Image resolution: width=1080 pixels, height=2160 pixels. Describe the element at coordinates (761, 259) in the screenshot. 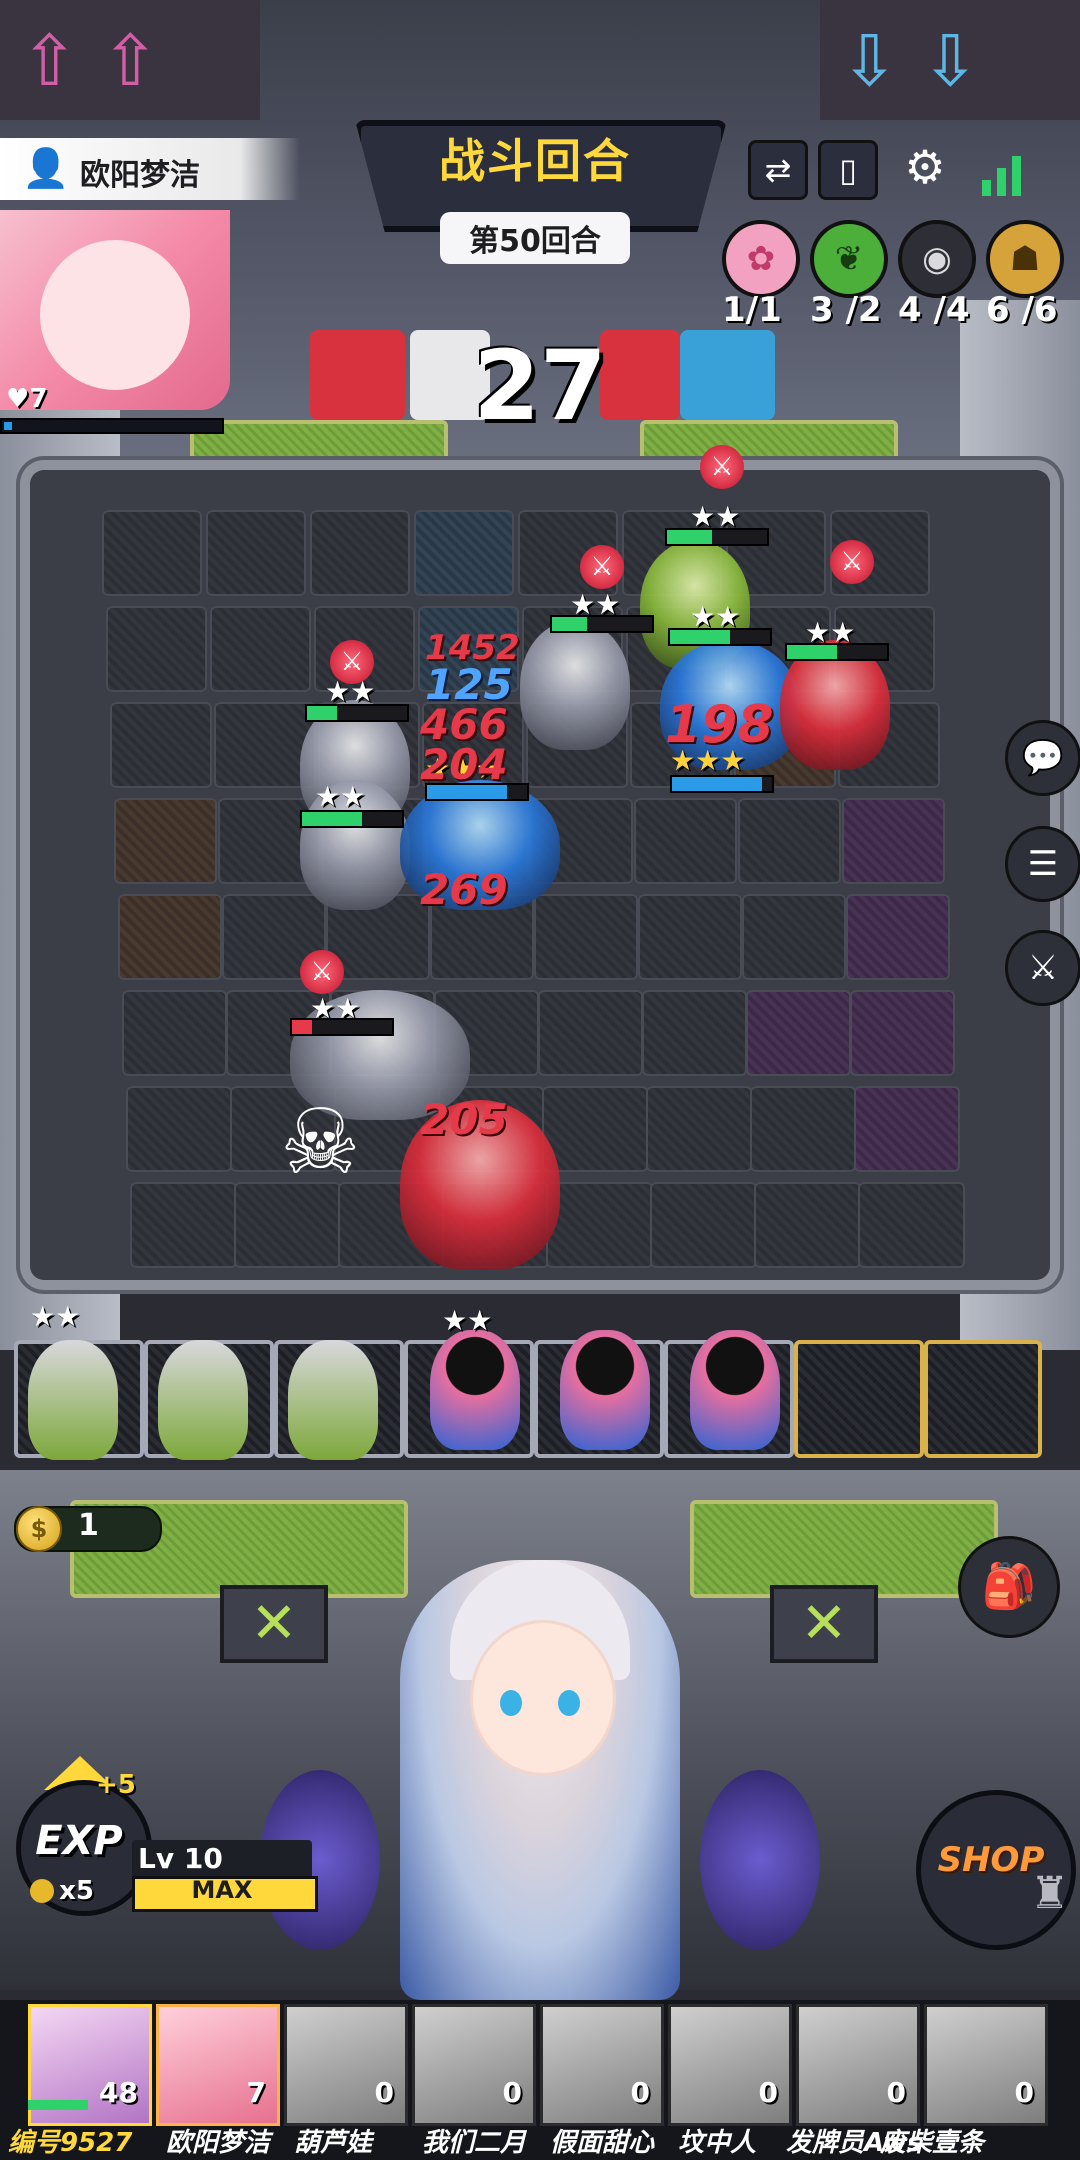

I see `sakura-icon: ✿` at that location.